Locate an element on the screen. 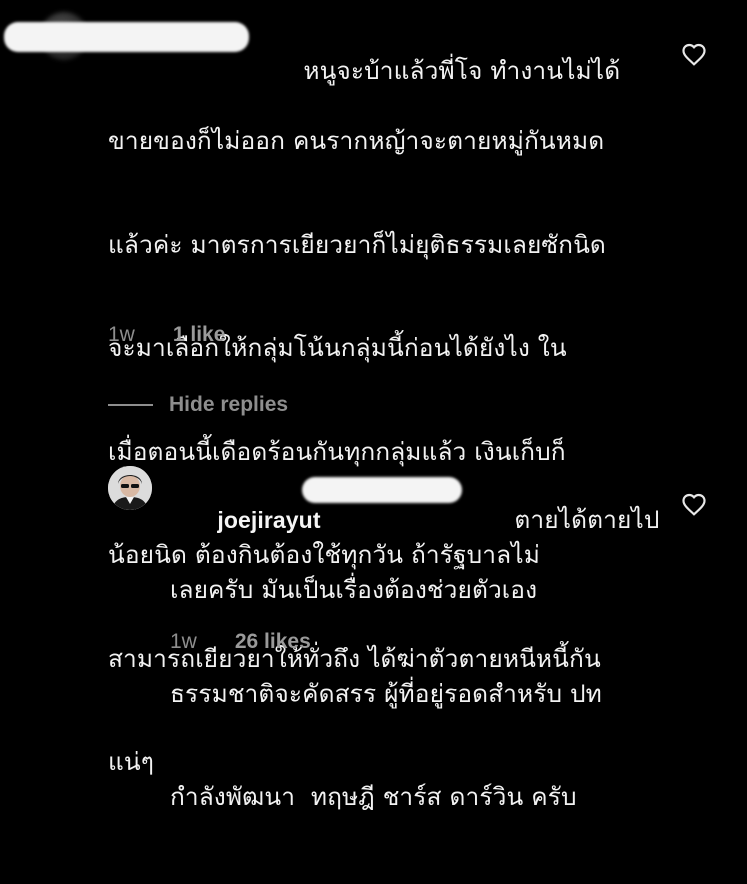 This screenshot has height=884, width=747. reply-avatar is located at coordinates (130, 488).